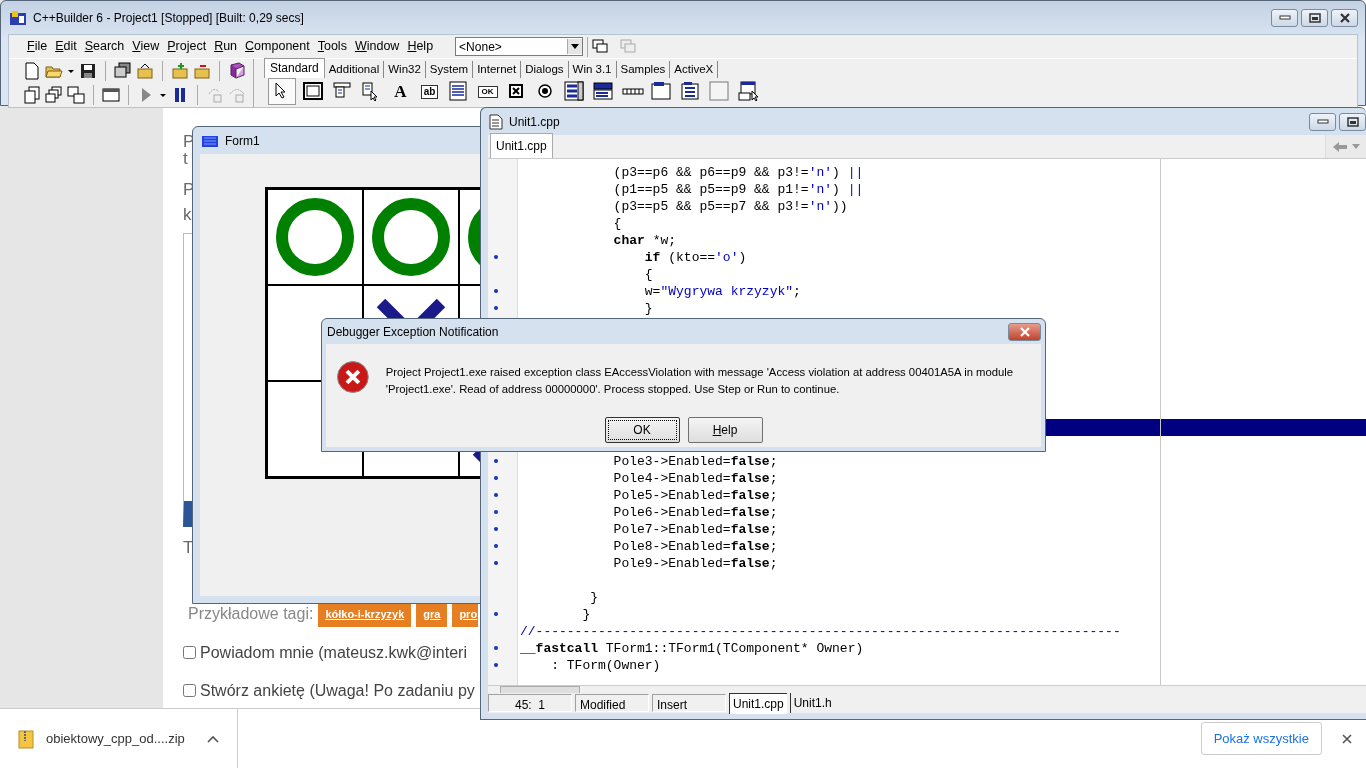 The height and width of the screenshot is (768, 1366). Describe the element at coordinates (282, 91) in the screenshot. I see `arrow-pointer-icon` at that location.